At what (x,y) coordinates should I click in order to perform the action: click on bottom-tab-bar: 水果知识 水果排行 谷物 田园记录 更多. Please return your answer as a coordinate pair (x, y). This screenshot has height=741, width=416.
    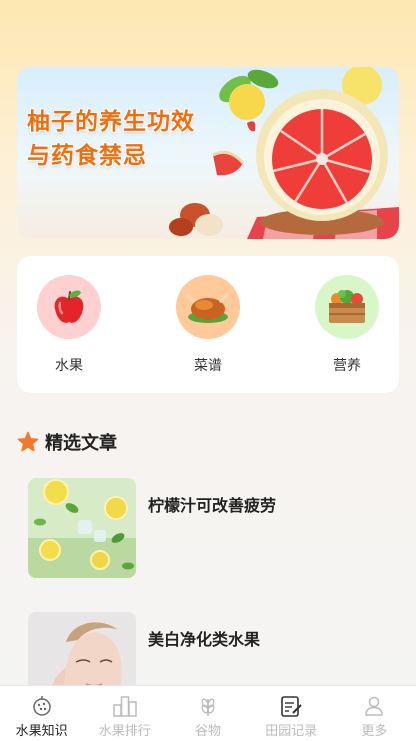
    Looking at the image, I should click on (208, 713).